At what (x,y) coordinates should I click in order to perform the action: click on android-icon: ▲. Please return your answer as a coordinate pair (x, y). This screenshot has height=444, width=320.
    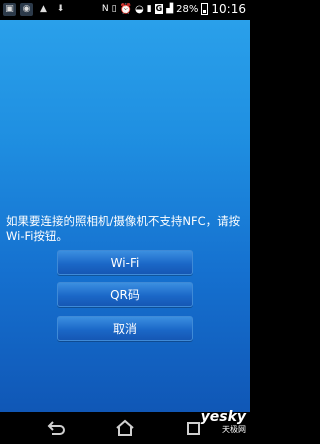
    Looking at the image, I should click on (43, 9).